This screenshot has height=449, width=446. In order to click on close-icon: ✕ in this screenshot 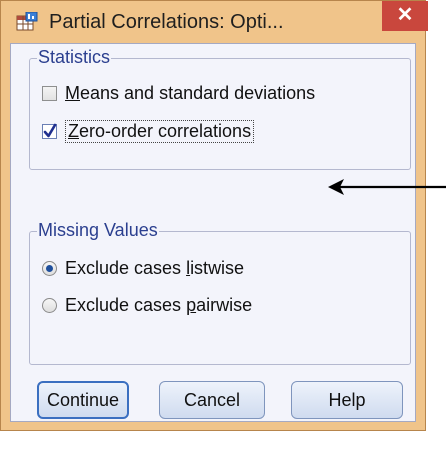, I will do `click(405, 15)`.